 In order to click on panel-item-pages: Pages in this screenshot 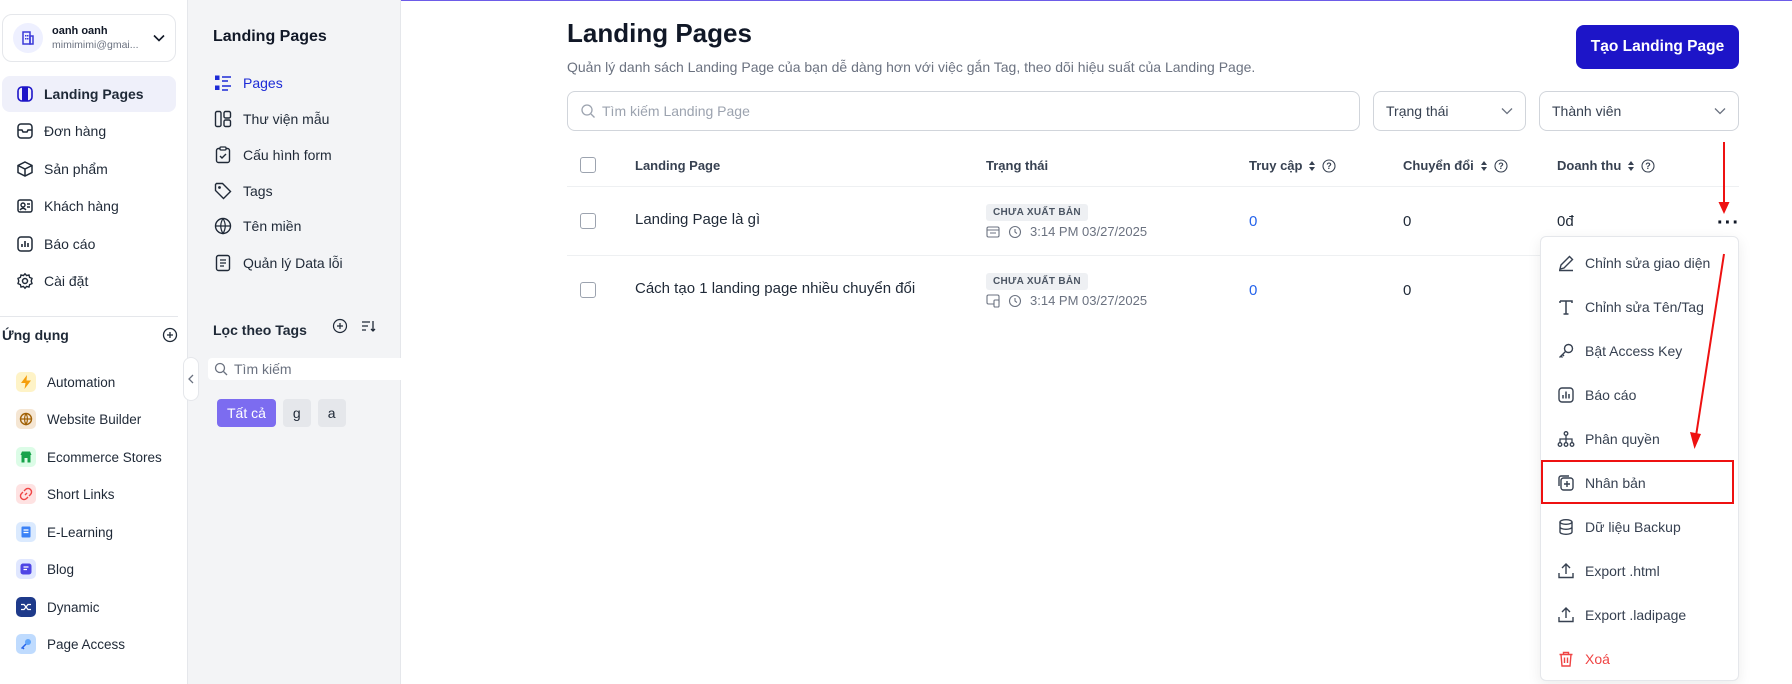, I will do `click(248, 83)`.